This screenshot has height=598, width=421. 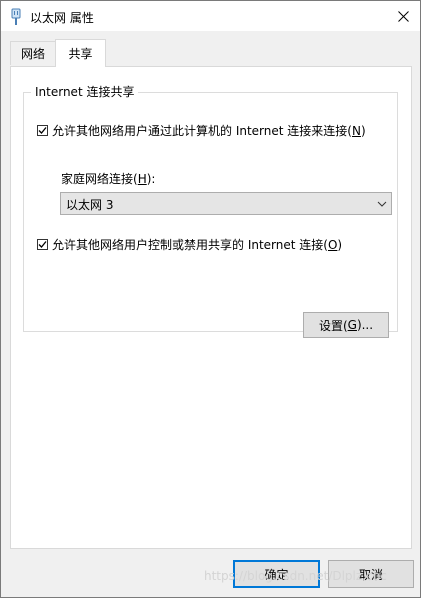 What do you see at coordinates (90, 205) in the screenshot?
I see `home-network-selected: 以太网 3` at bounding box center [90, 205].